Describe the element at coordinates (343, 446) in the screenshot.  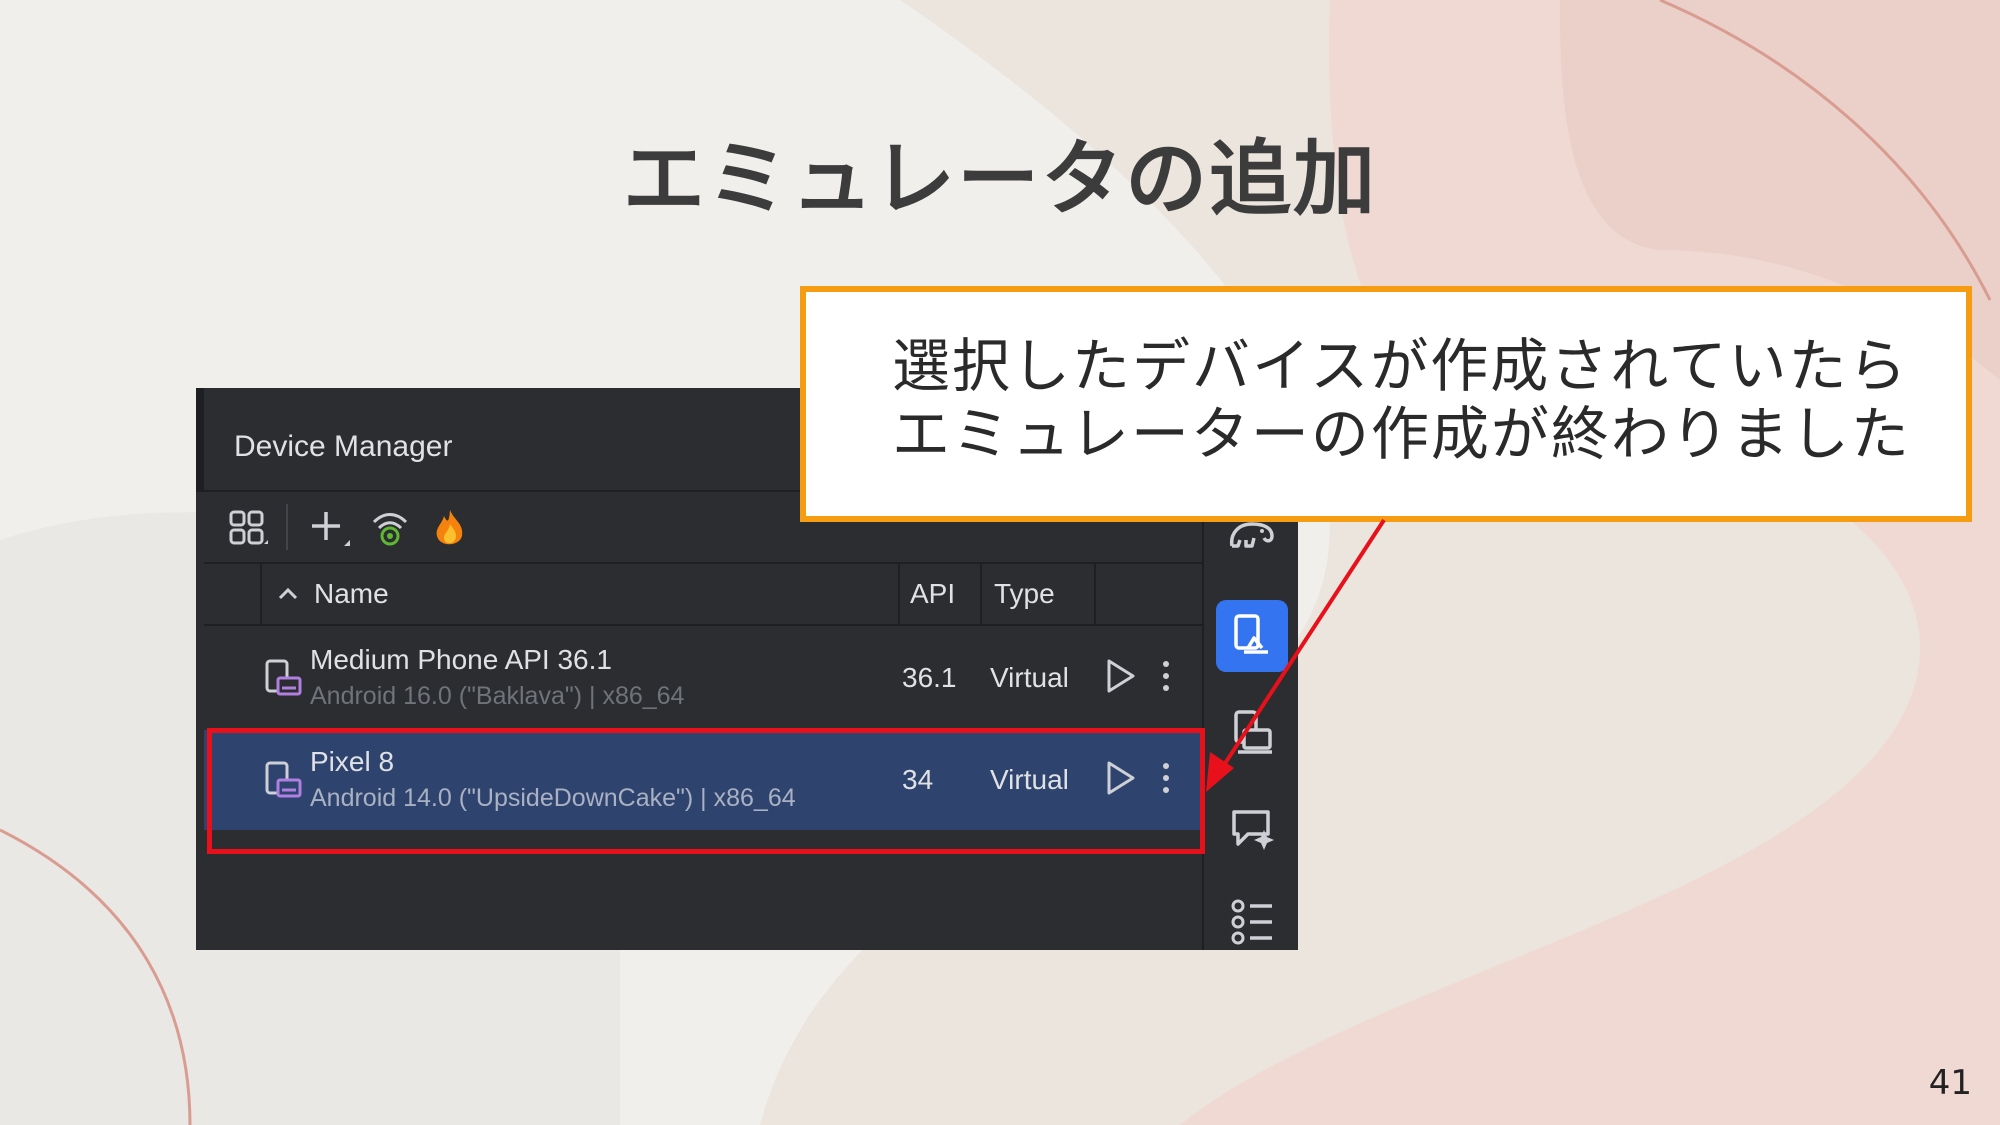
I see `device-manager-title: Device Manager` at that location.